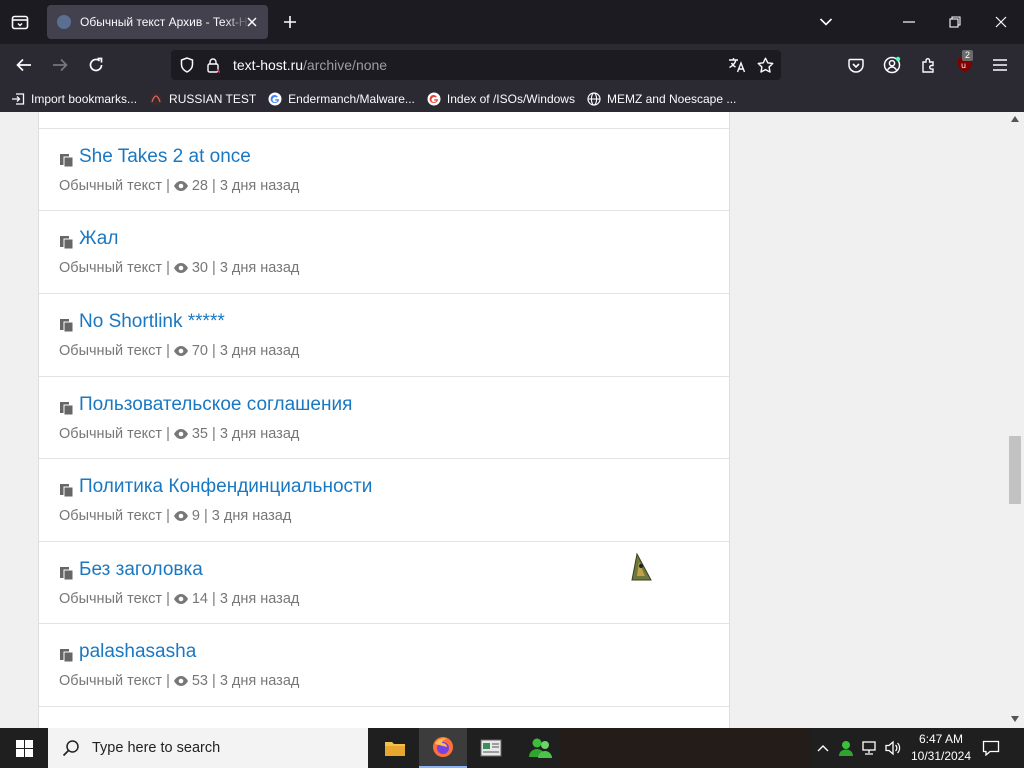 The width and height of the screenshot is (1024, 768). What do you see at coordinates (213, 99) in the screenshot?
I see `bookmark-label: RUSSIAN TEST` at bounding box center [213, 99].